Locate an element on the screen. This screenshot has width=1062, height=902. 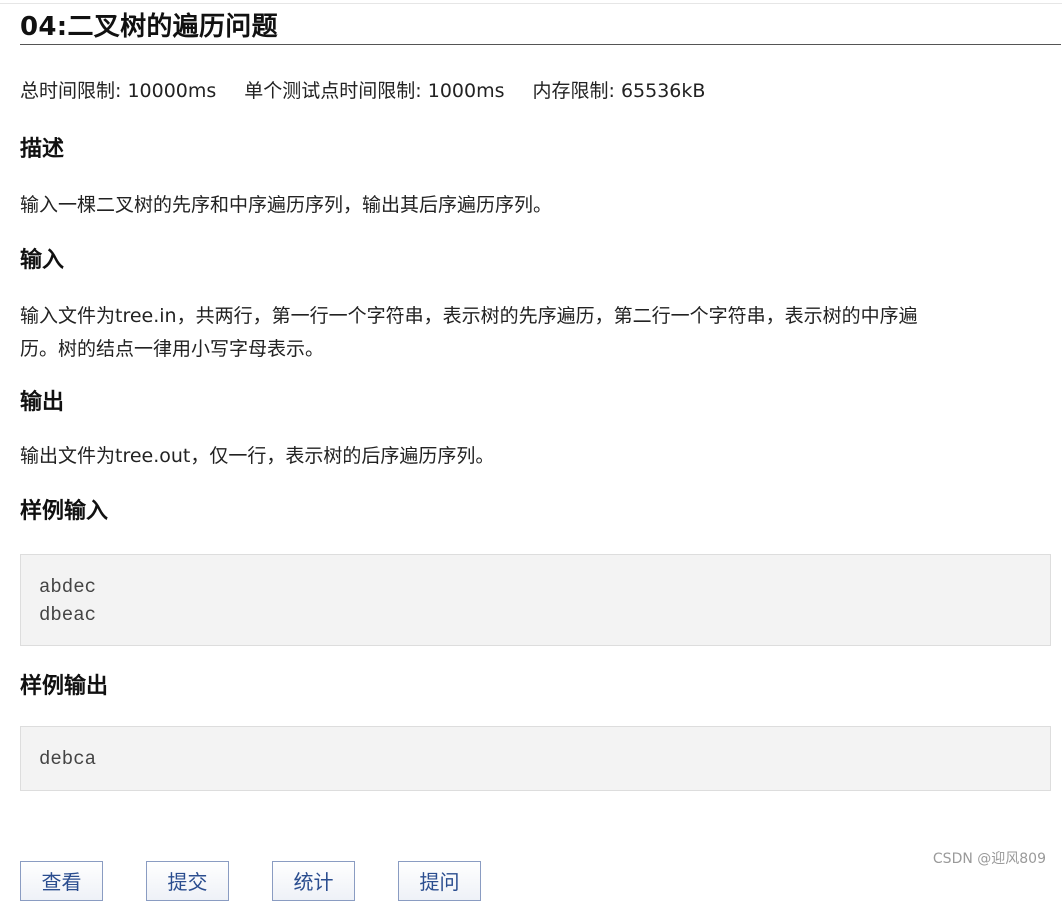
problem-title: 04:二叉树的遍历问题 is located at coordinates (540, 22).